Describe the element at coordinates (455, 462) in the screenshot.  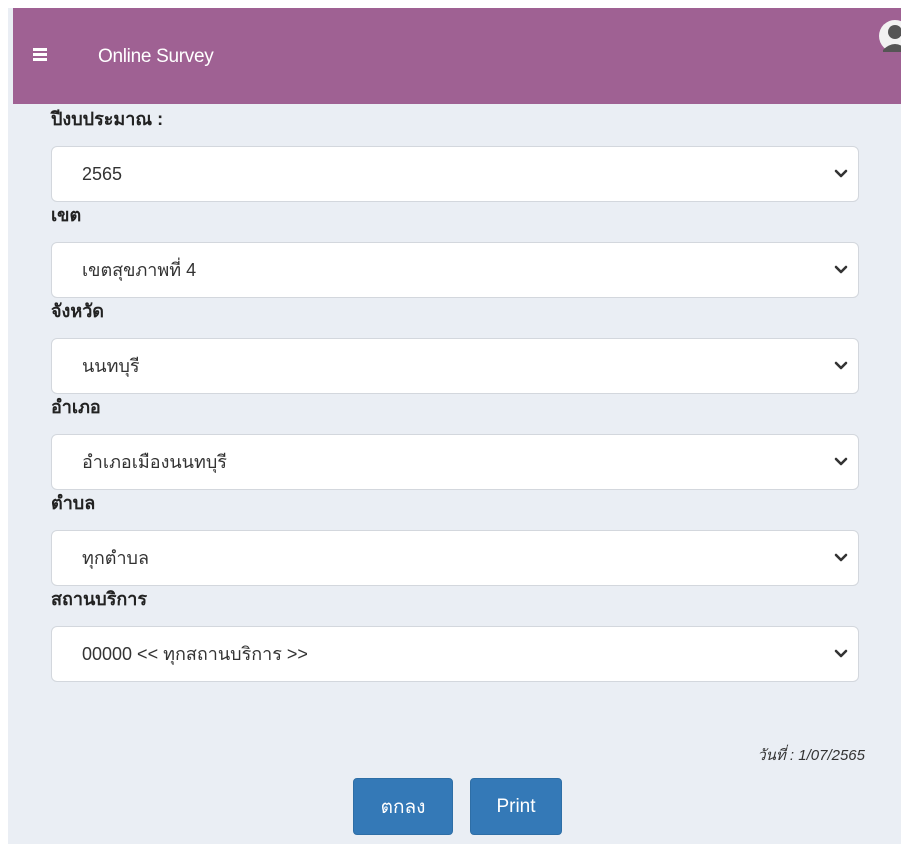
I see `district-select: อำเภอเมืองนนทบุรี` at that location.